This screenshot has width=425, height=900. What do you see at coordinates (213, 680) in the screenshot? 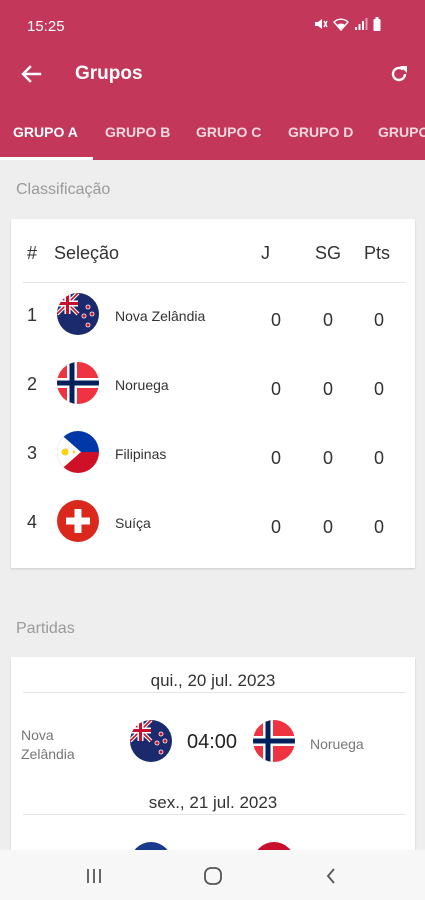
I see `match-date: qui., 20 jul. 2023` at bounding box center [213, 680].